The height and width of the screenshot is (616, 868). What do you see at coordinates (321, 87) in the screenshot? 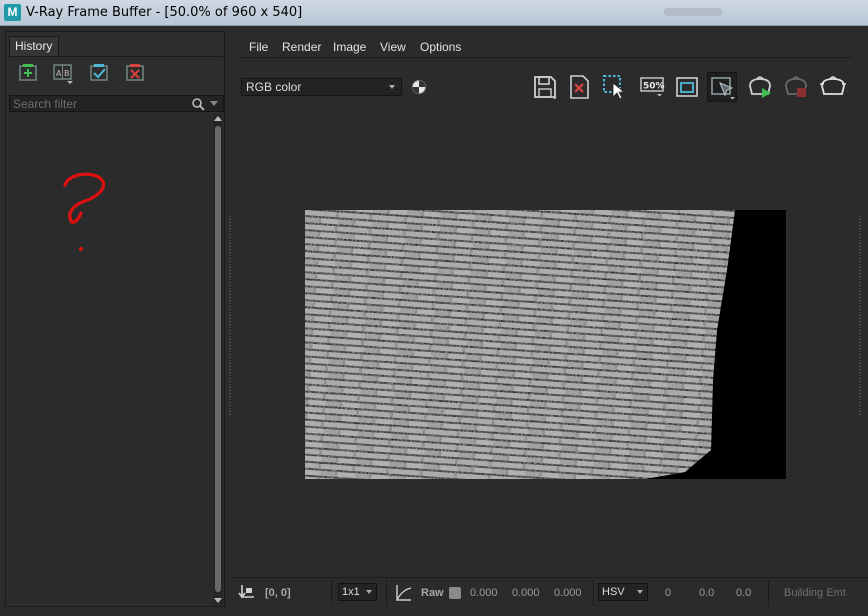
I see `channel-select: RGB color` at bounding box center [321, 87].